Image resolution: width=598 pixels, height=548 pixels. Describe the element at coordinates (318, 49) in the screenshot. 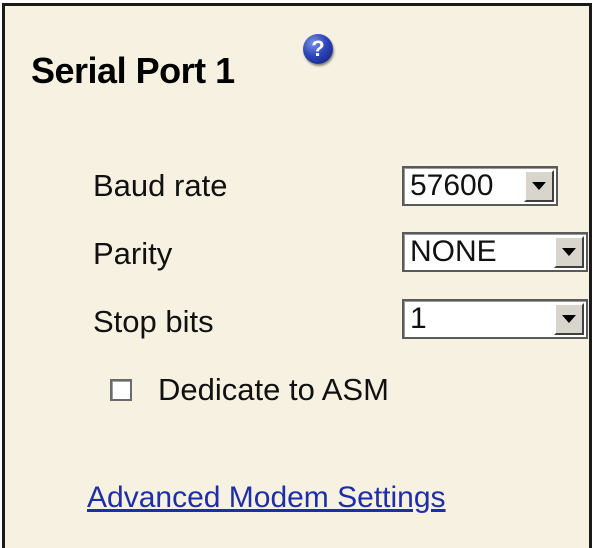

I see `help-icon: ?` at that location.